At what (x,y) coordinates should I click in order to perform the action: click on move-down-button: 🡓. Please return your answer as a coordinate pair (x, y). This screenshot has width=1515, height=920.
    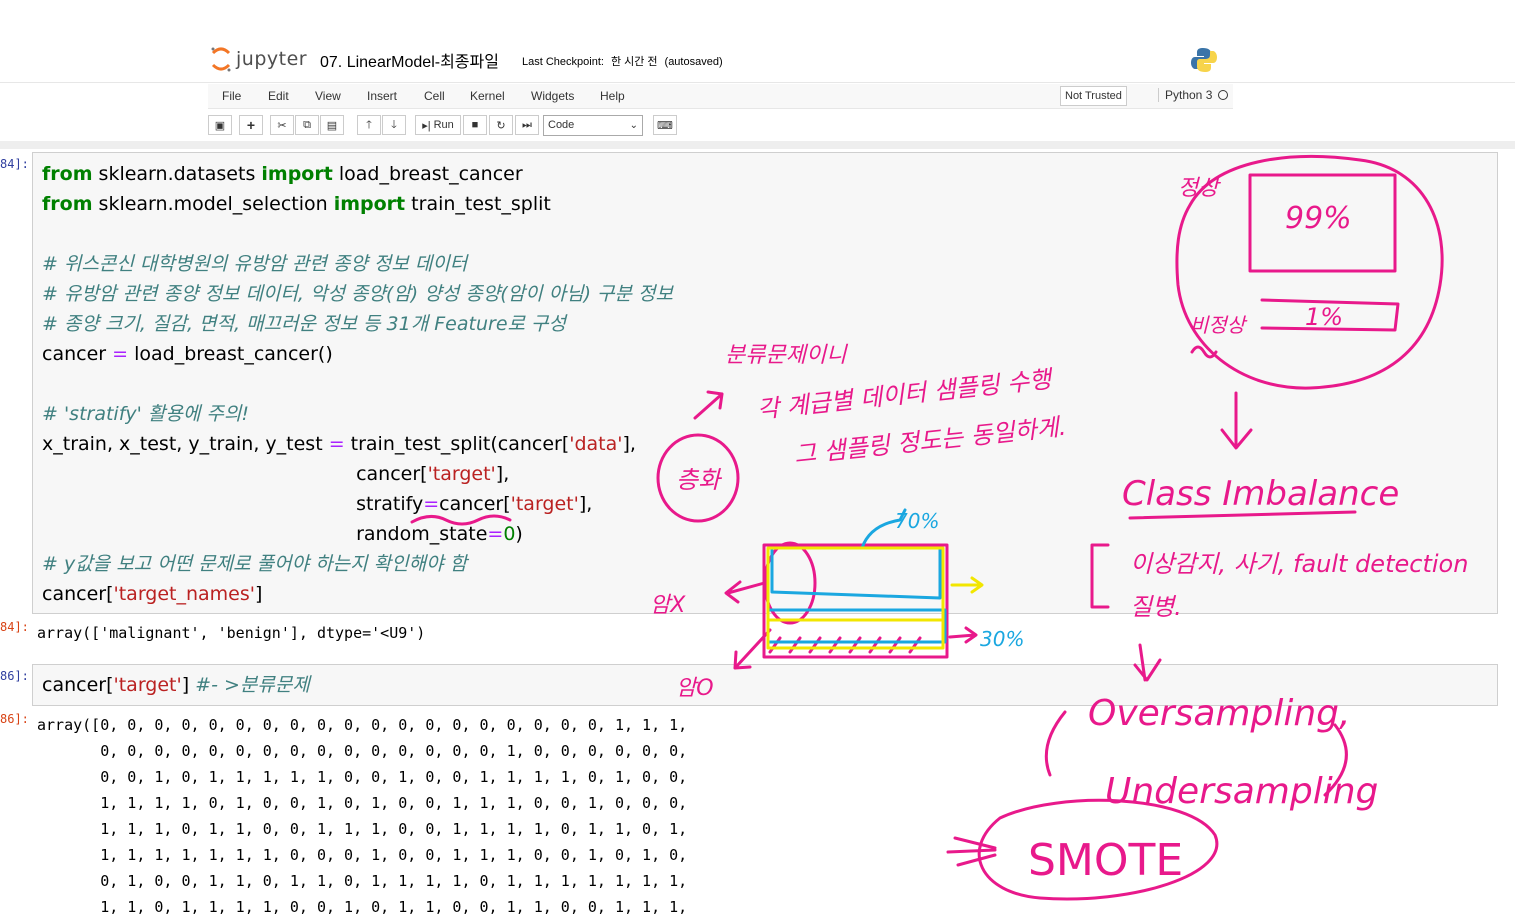
    Looking at the image, I should click on (394, 125).